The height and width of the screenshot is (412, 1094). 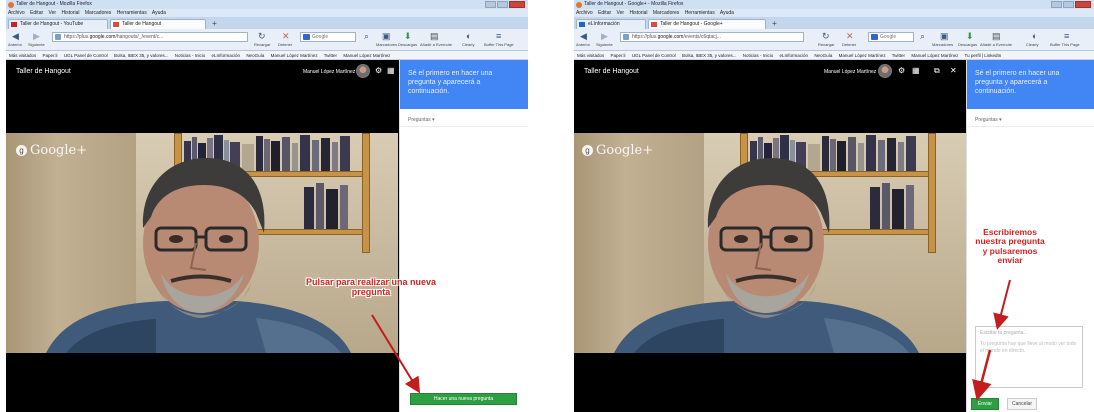 What do you see at coordinates (43, 71) in the screenshot?
I see `app-title: Taller de Hangout` at bounding box center [43, 71].